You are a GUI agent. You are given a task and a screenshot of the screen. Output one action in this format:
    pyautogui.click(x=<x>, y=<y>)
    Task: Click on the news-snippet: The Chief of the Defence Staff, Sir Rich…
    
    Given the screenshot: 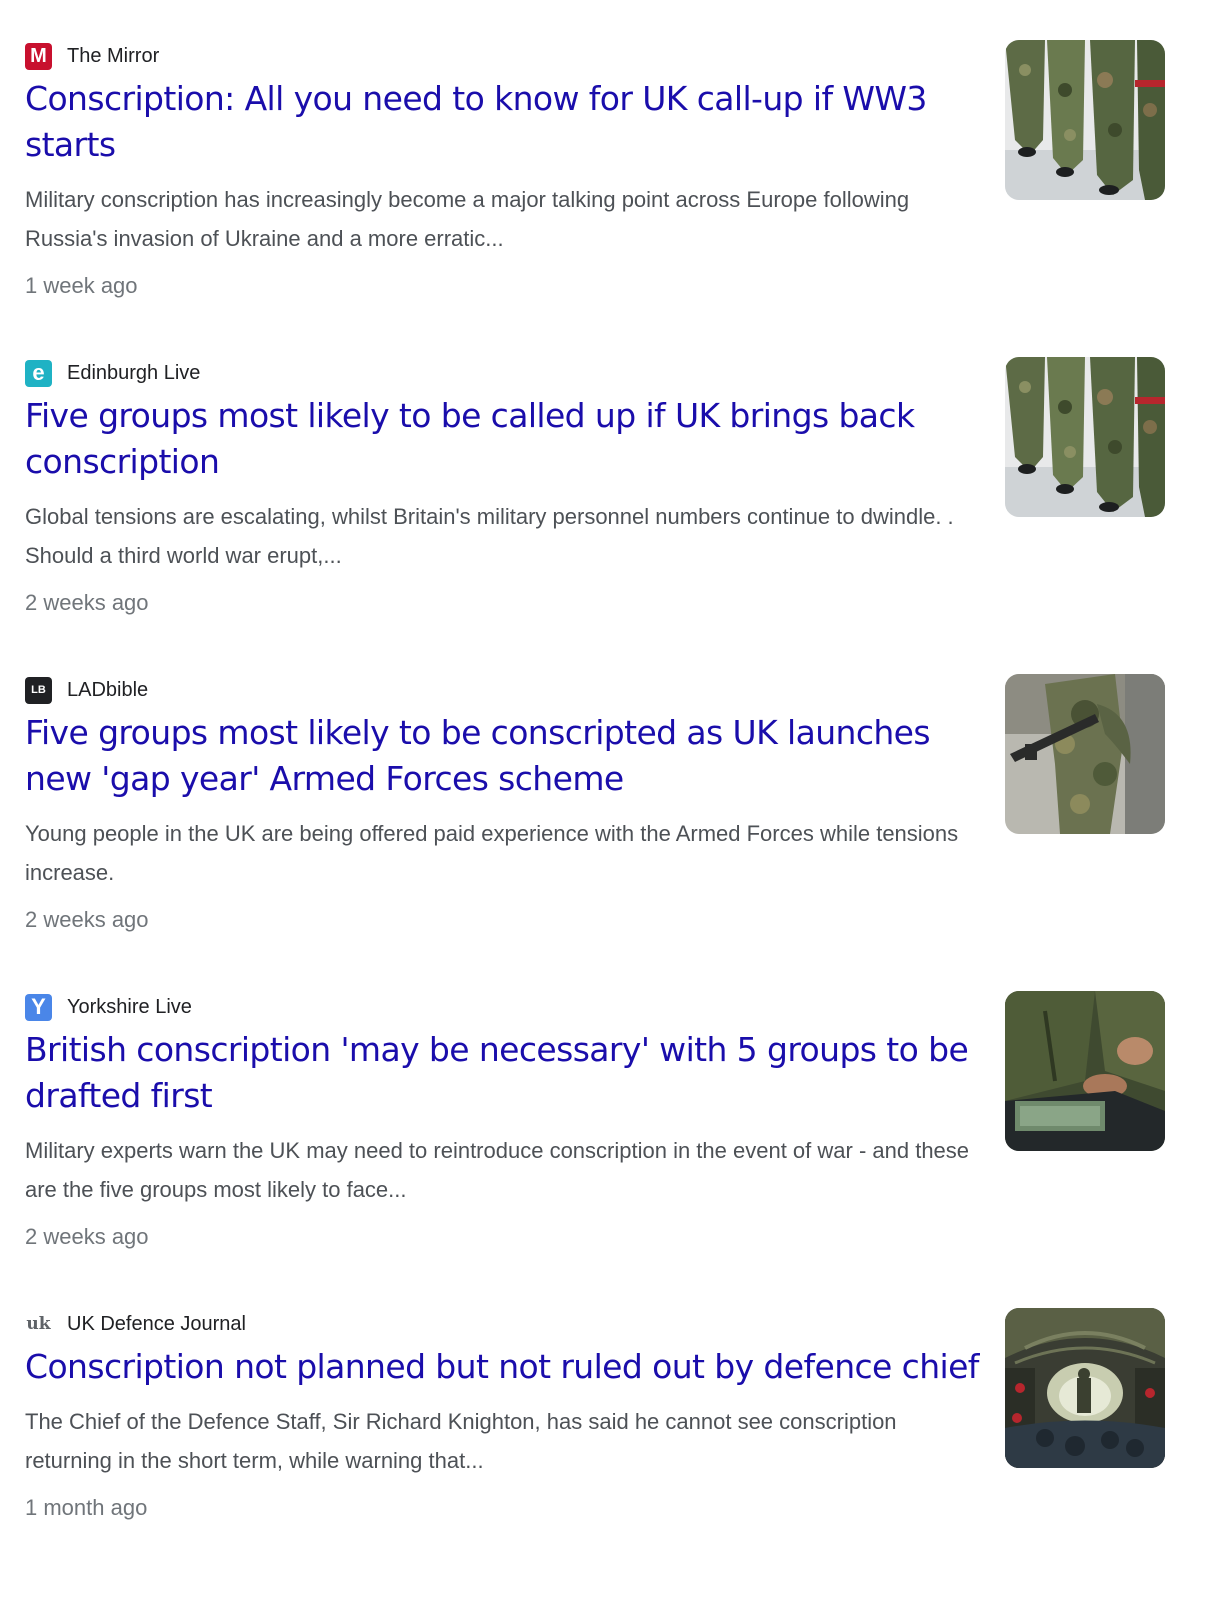 What is the action you would take?
    pyautogui.click(x=461, y=1441)
    